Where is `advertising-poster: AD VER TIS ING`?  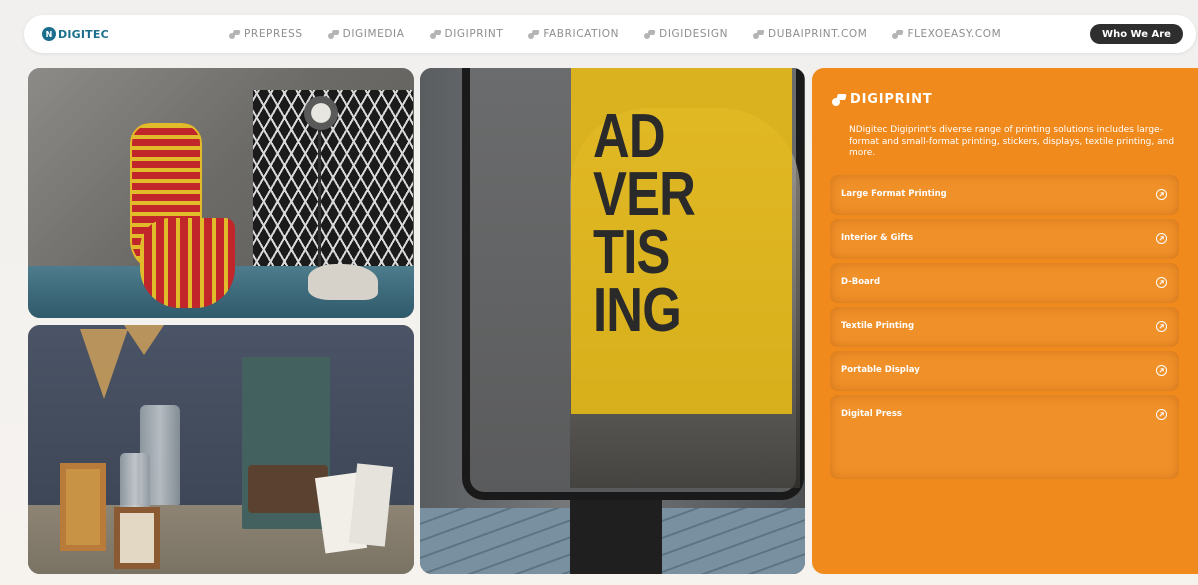
advertising-poster: AD VER TIS ING is located at coordinates (681, 241).